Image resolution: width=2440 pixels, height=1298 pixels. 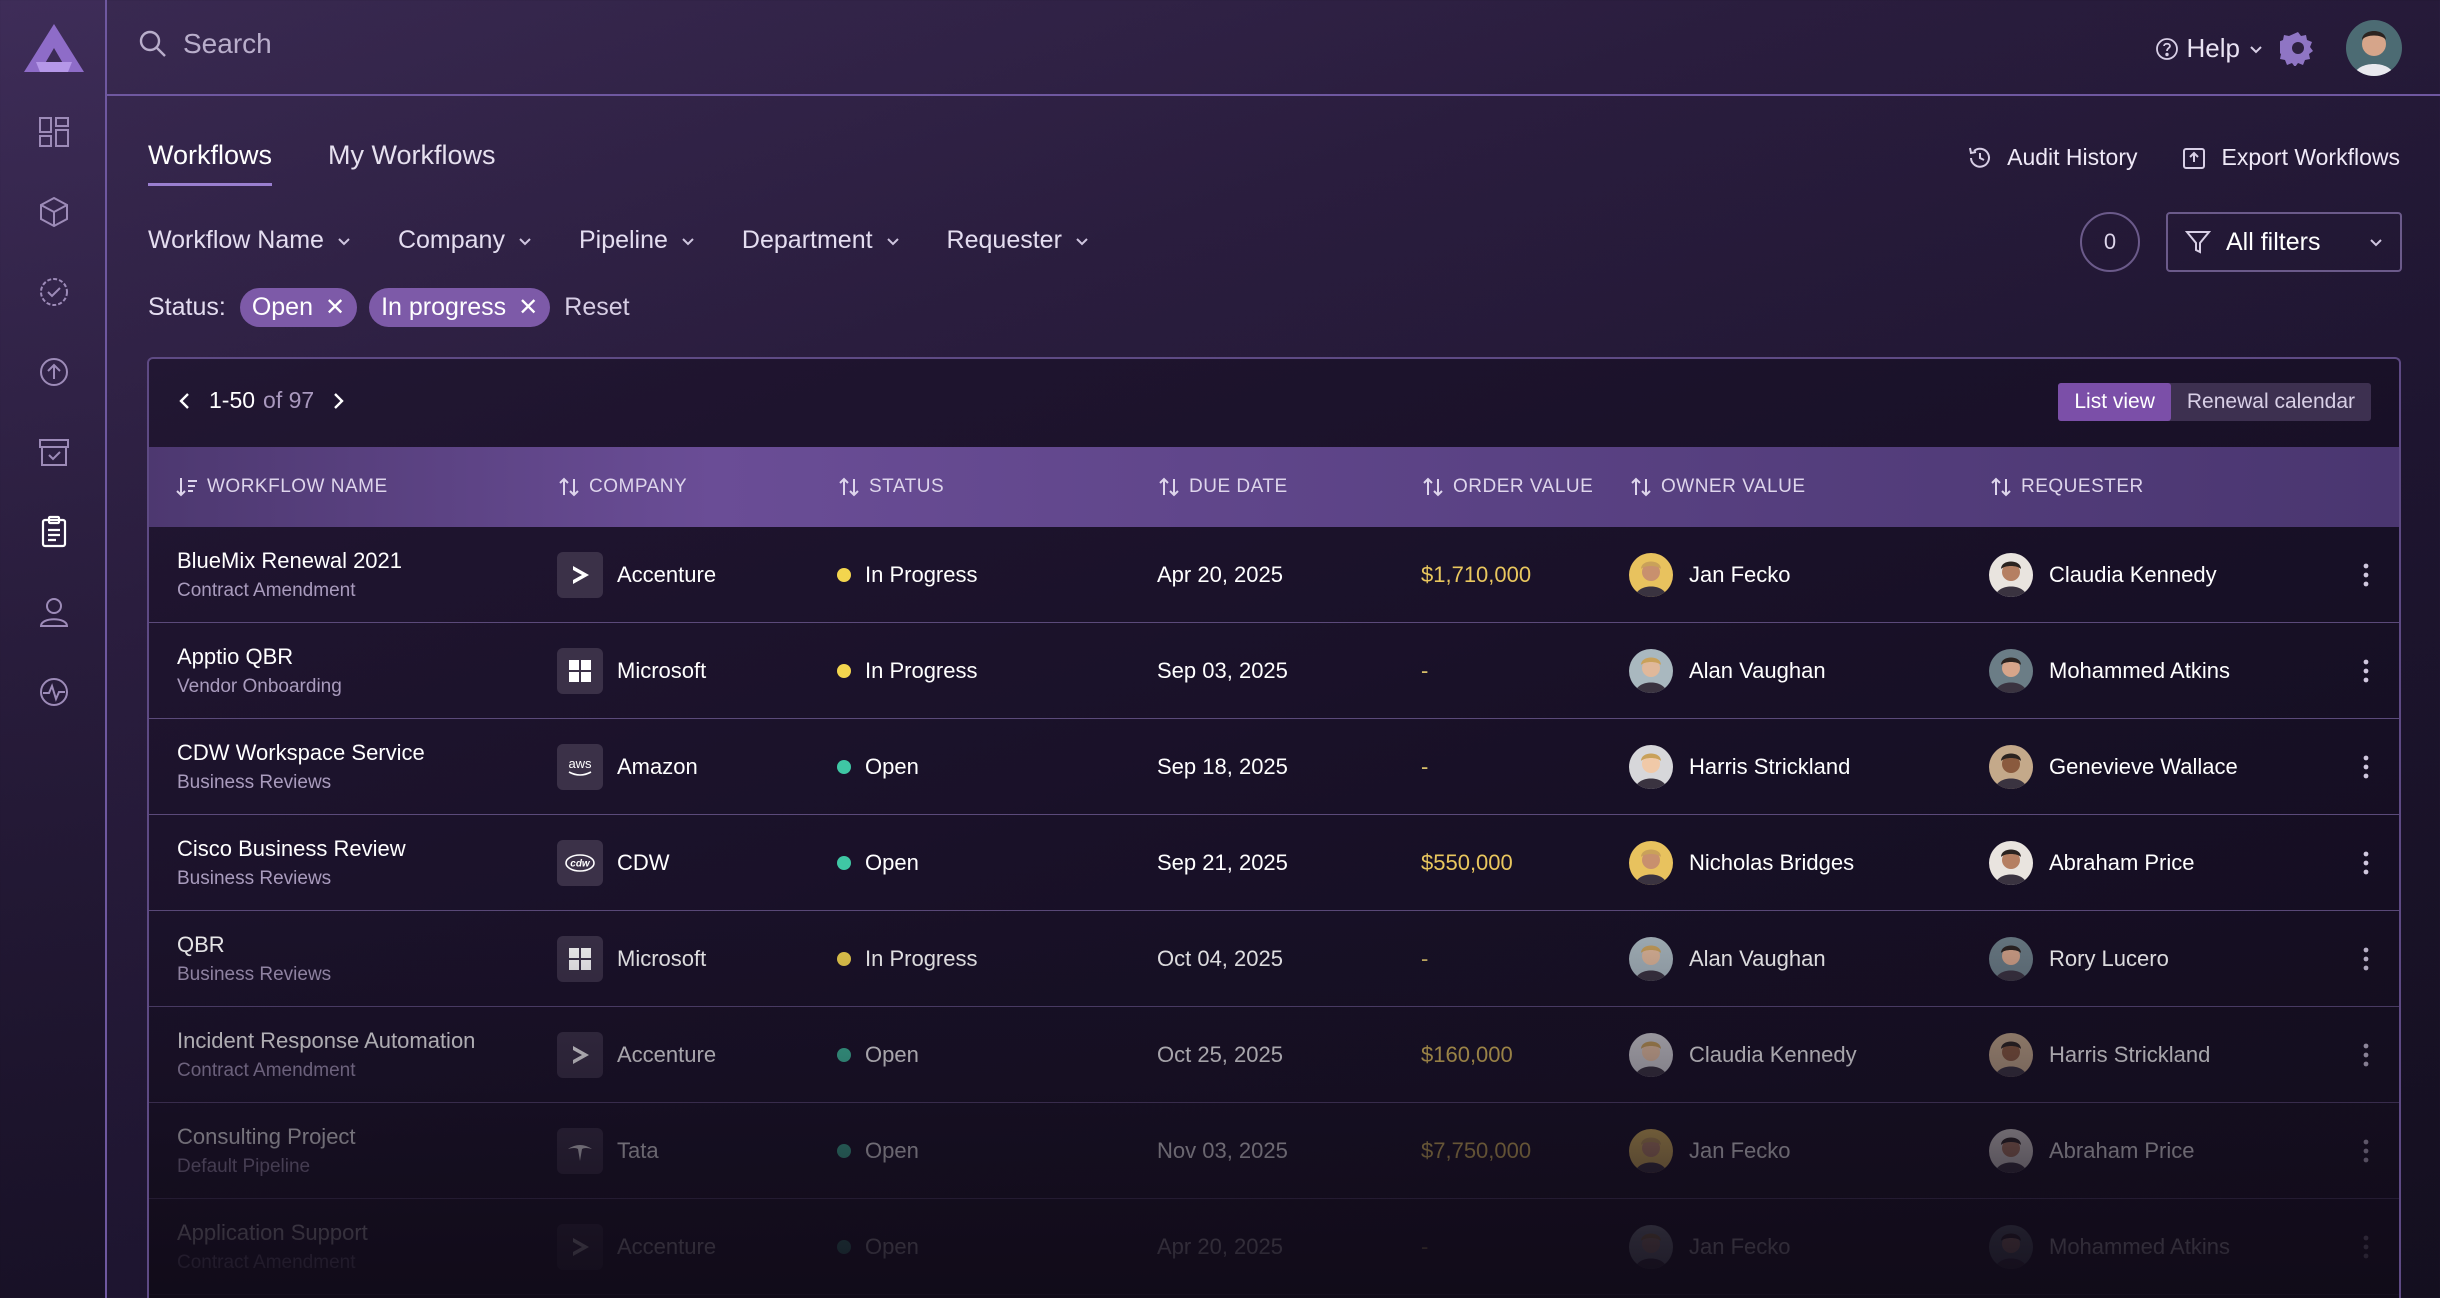 I want to click on gear-icon, so click(x=2298, y=48).